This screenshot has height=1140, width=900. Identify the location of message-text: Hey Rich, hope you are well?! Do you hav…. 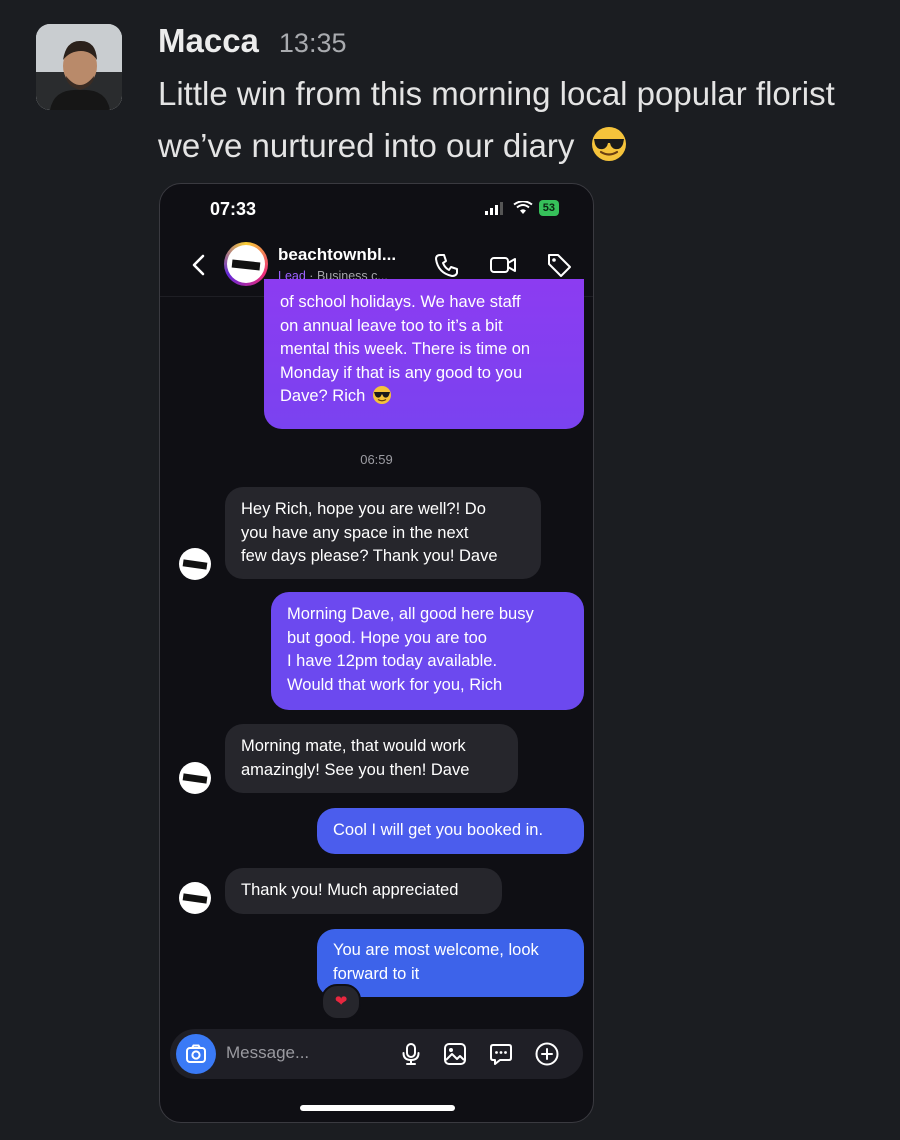
(369, 532).